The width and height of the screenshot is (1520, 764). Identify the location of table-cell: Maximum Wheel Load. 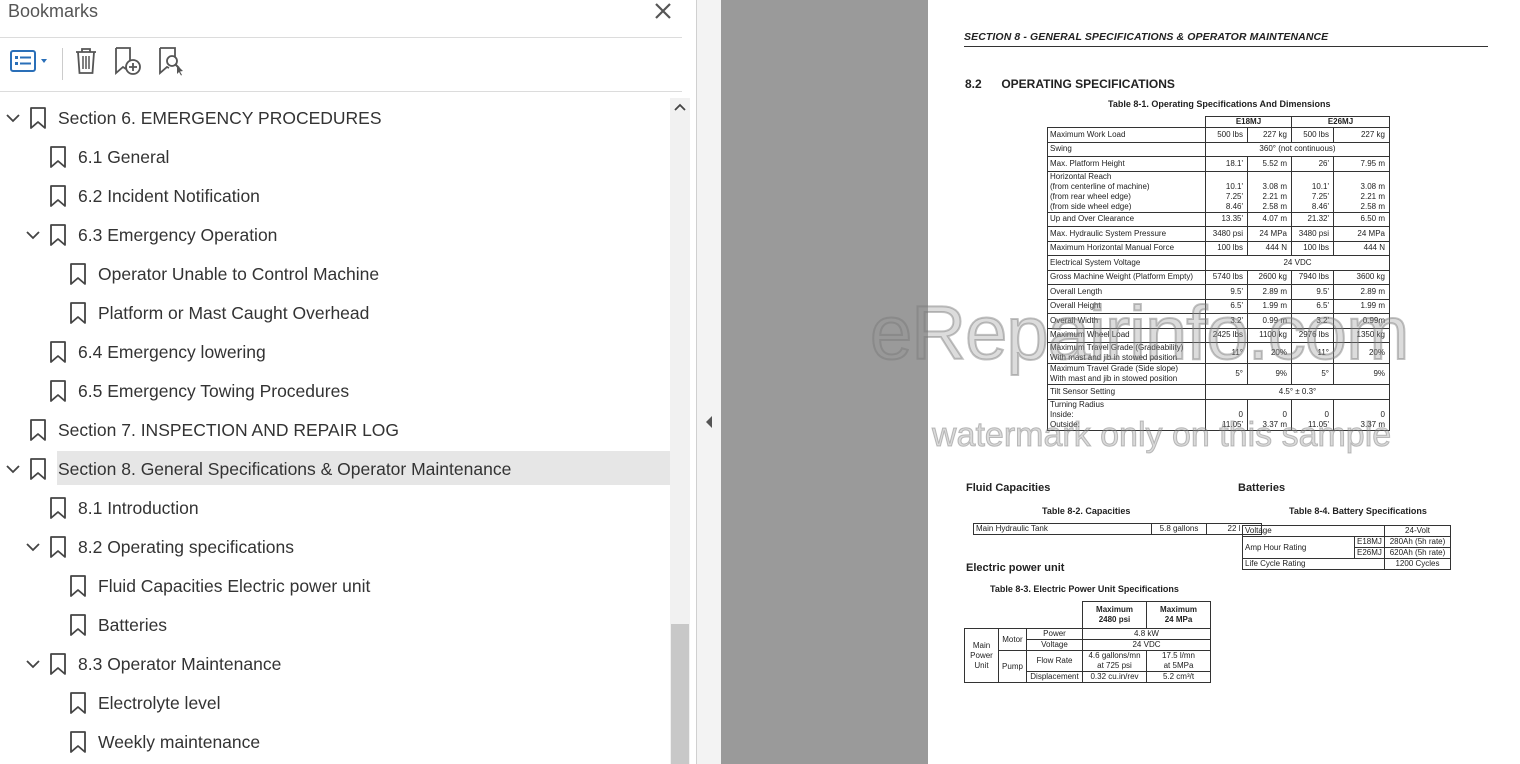
(1126, 335).